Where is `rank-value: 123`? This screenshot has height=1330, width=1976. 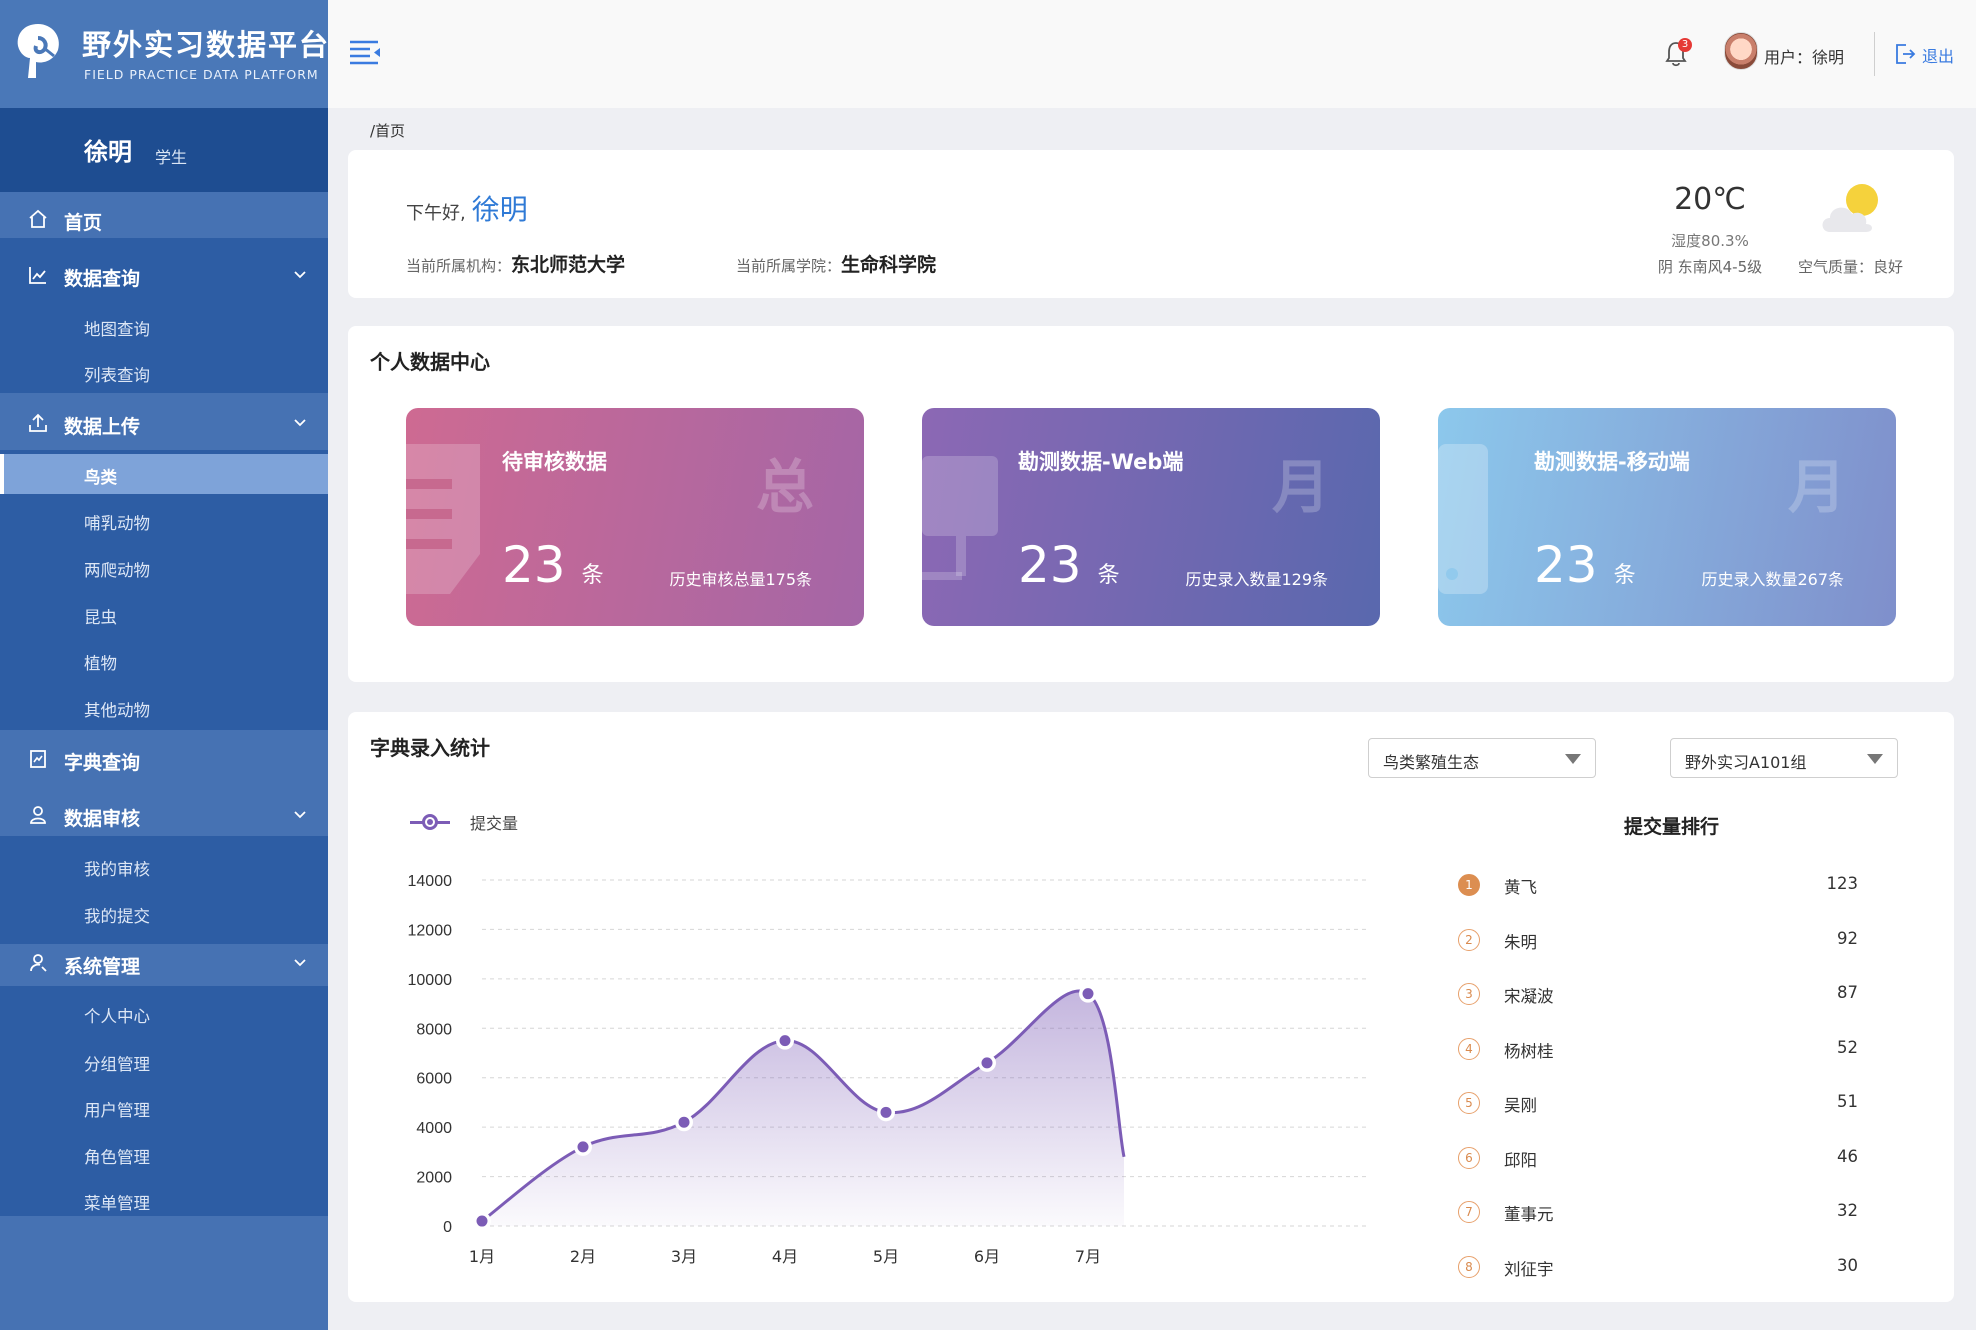
rank-value: 123 is located at coordinates (1842, 883).